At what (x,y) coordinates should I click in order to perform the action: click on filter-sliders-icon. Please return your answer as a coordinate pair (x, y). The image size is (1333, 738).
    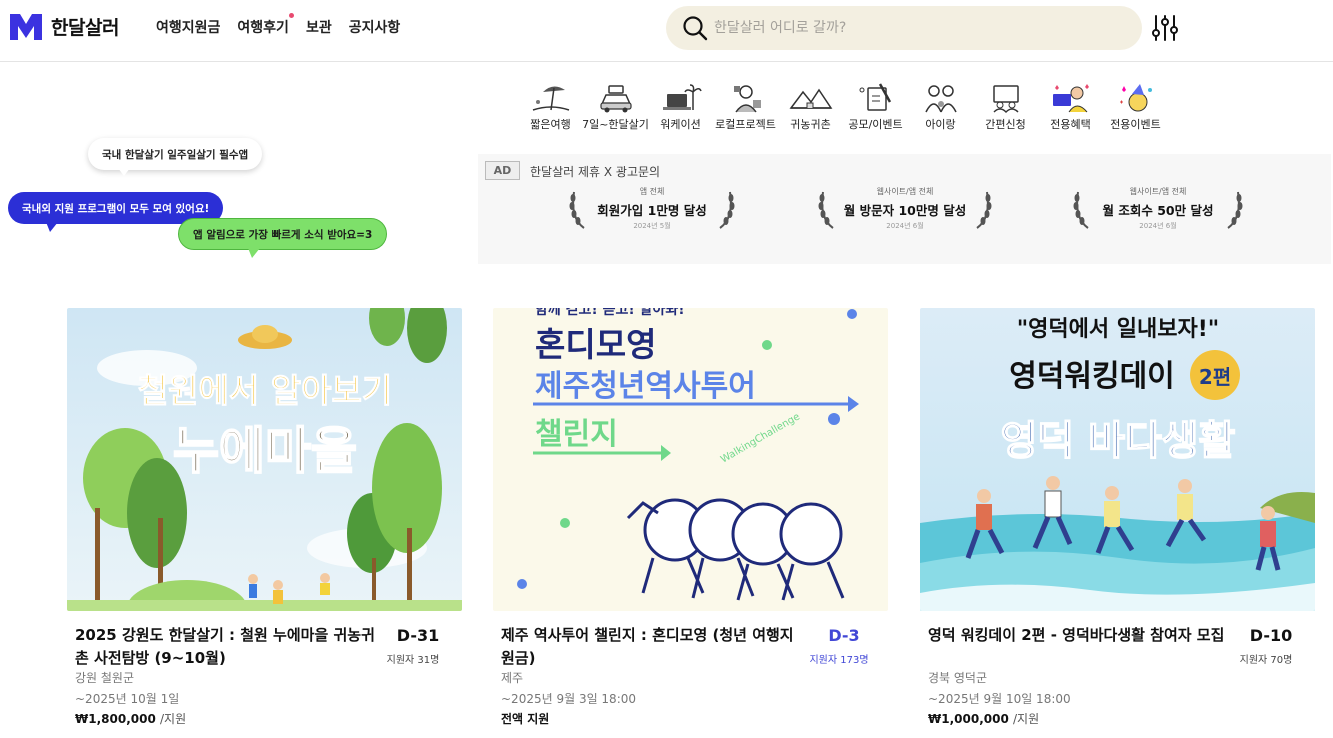
    Looking at the image, I should click on (1165, 28).